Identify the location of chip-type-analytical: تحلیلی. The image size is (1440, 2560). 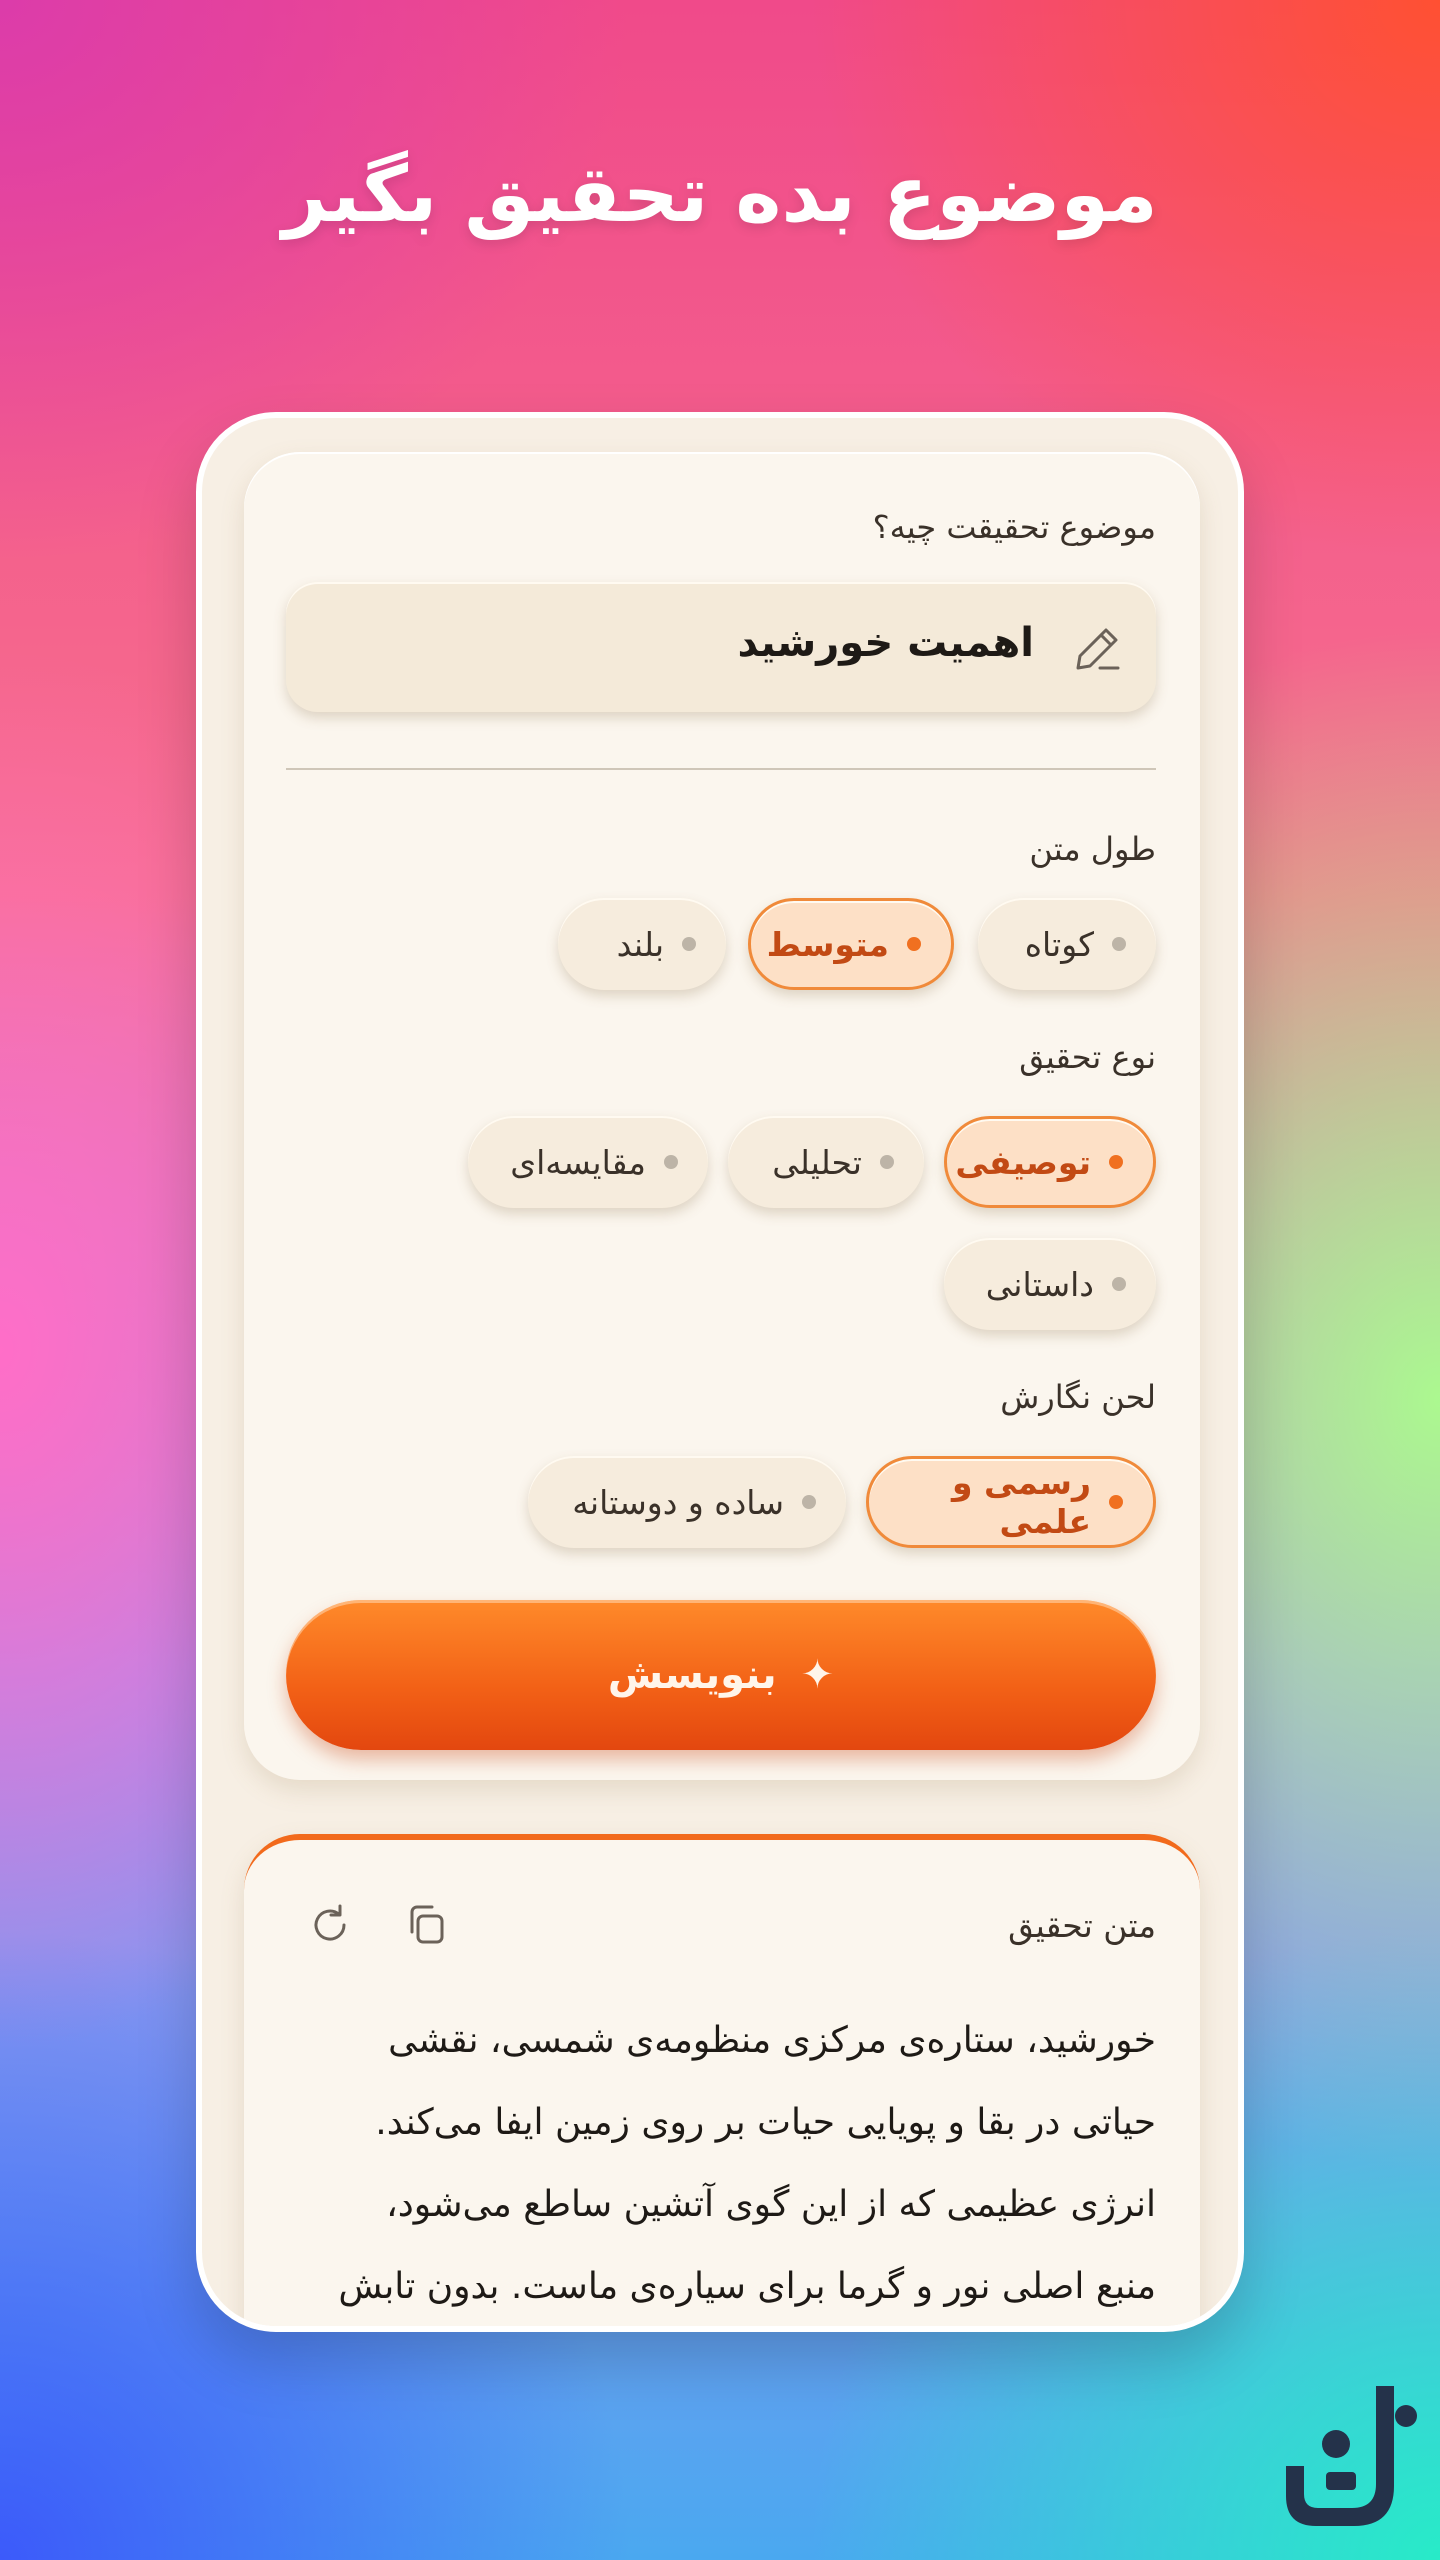
(826, 1162).